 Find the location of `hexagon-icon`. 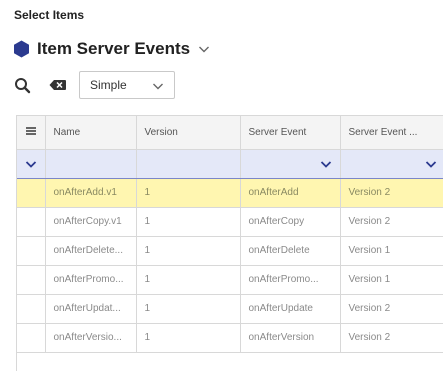

hexagon-icon is located at coordinates (21, 49).